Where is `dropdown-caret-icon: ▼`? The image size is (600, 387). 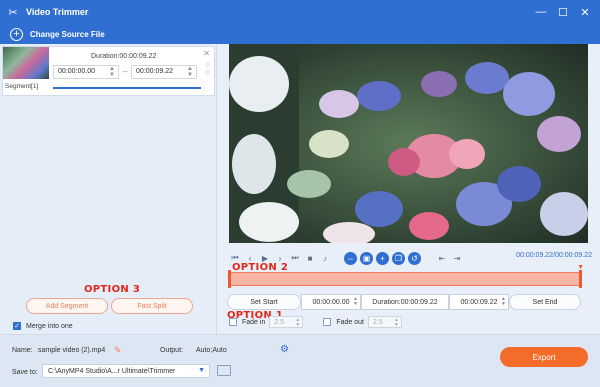
dropdown-caret-icon: ▼ is located at coordinates (201, 370).